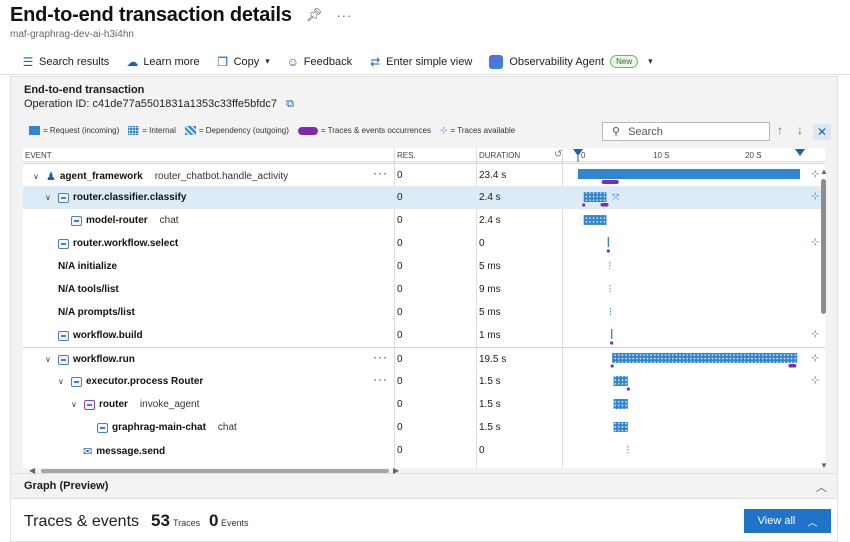  Describe the element at coordinates (130, 381) in the screenshot. I see `event-cell: ∨ executor.process Router` at that location.